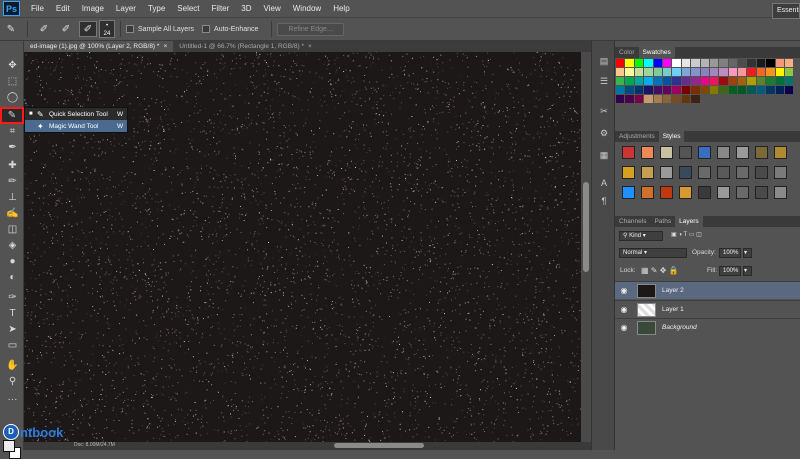 The width and height of the screenshot is (800, 459). What do you see at coordinates (12, 277) in the screenshot?
I see `dodge-tool-icon: ◐` at bounding box center [12, 277].